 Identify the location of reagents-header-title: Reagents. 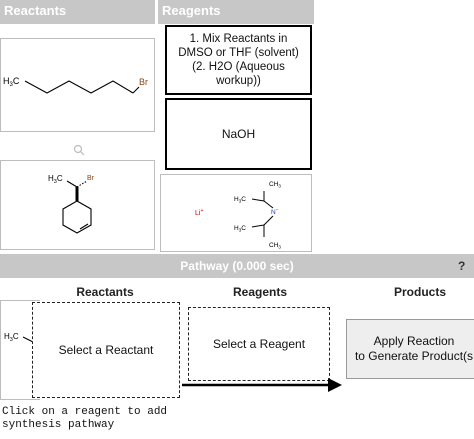
(191, 10).